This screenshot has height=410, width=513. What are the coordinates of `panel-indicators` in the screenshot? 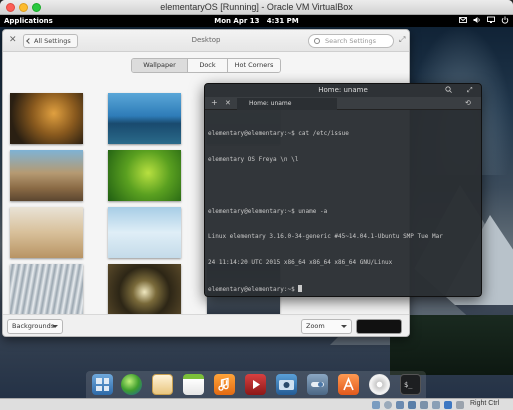 It's located at (484, 20).